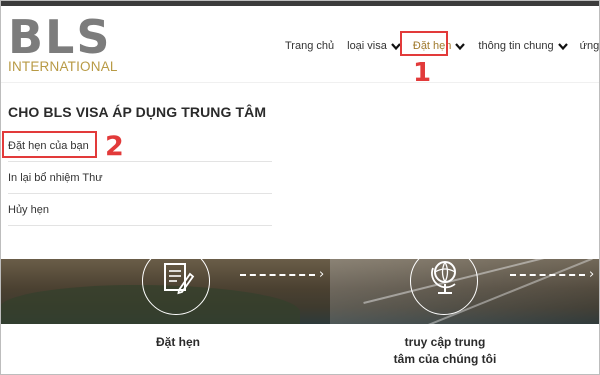 The height and width of the screenshot is (375, 600). What do you see at coordinates (137, 112) in the screenshot?
I see `dropdown-title: CHO BLS VISA ÁP DỤNG TRUNG TÂM` at bounding box center [137, 112].